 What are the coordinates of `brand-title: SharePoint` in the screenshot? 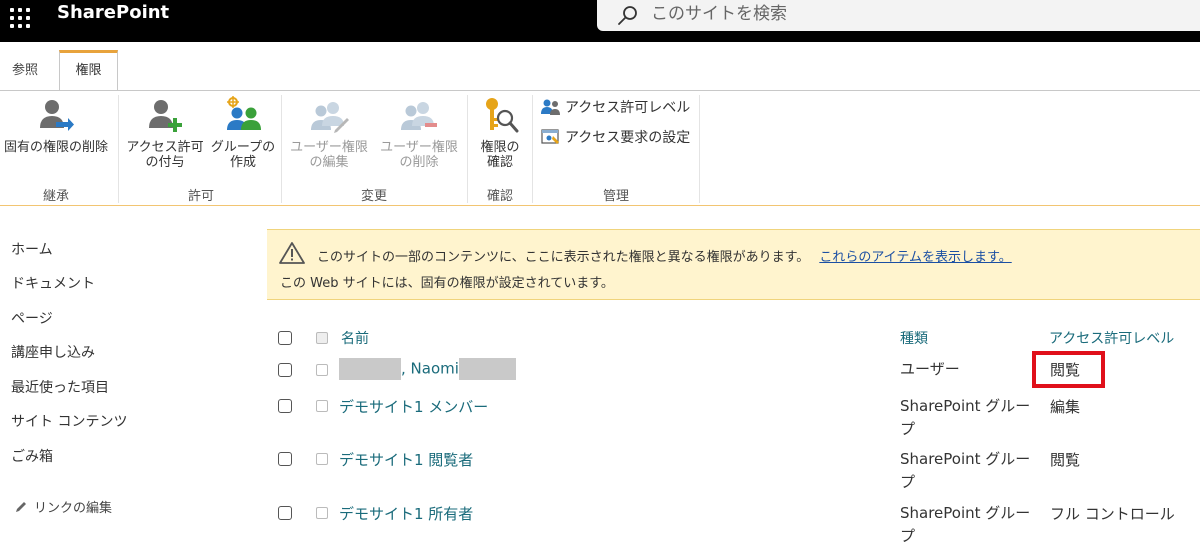 It's located at (113, 12).